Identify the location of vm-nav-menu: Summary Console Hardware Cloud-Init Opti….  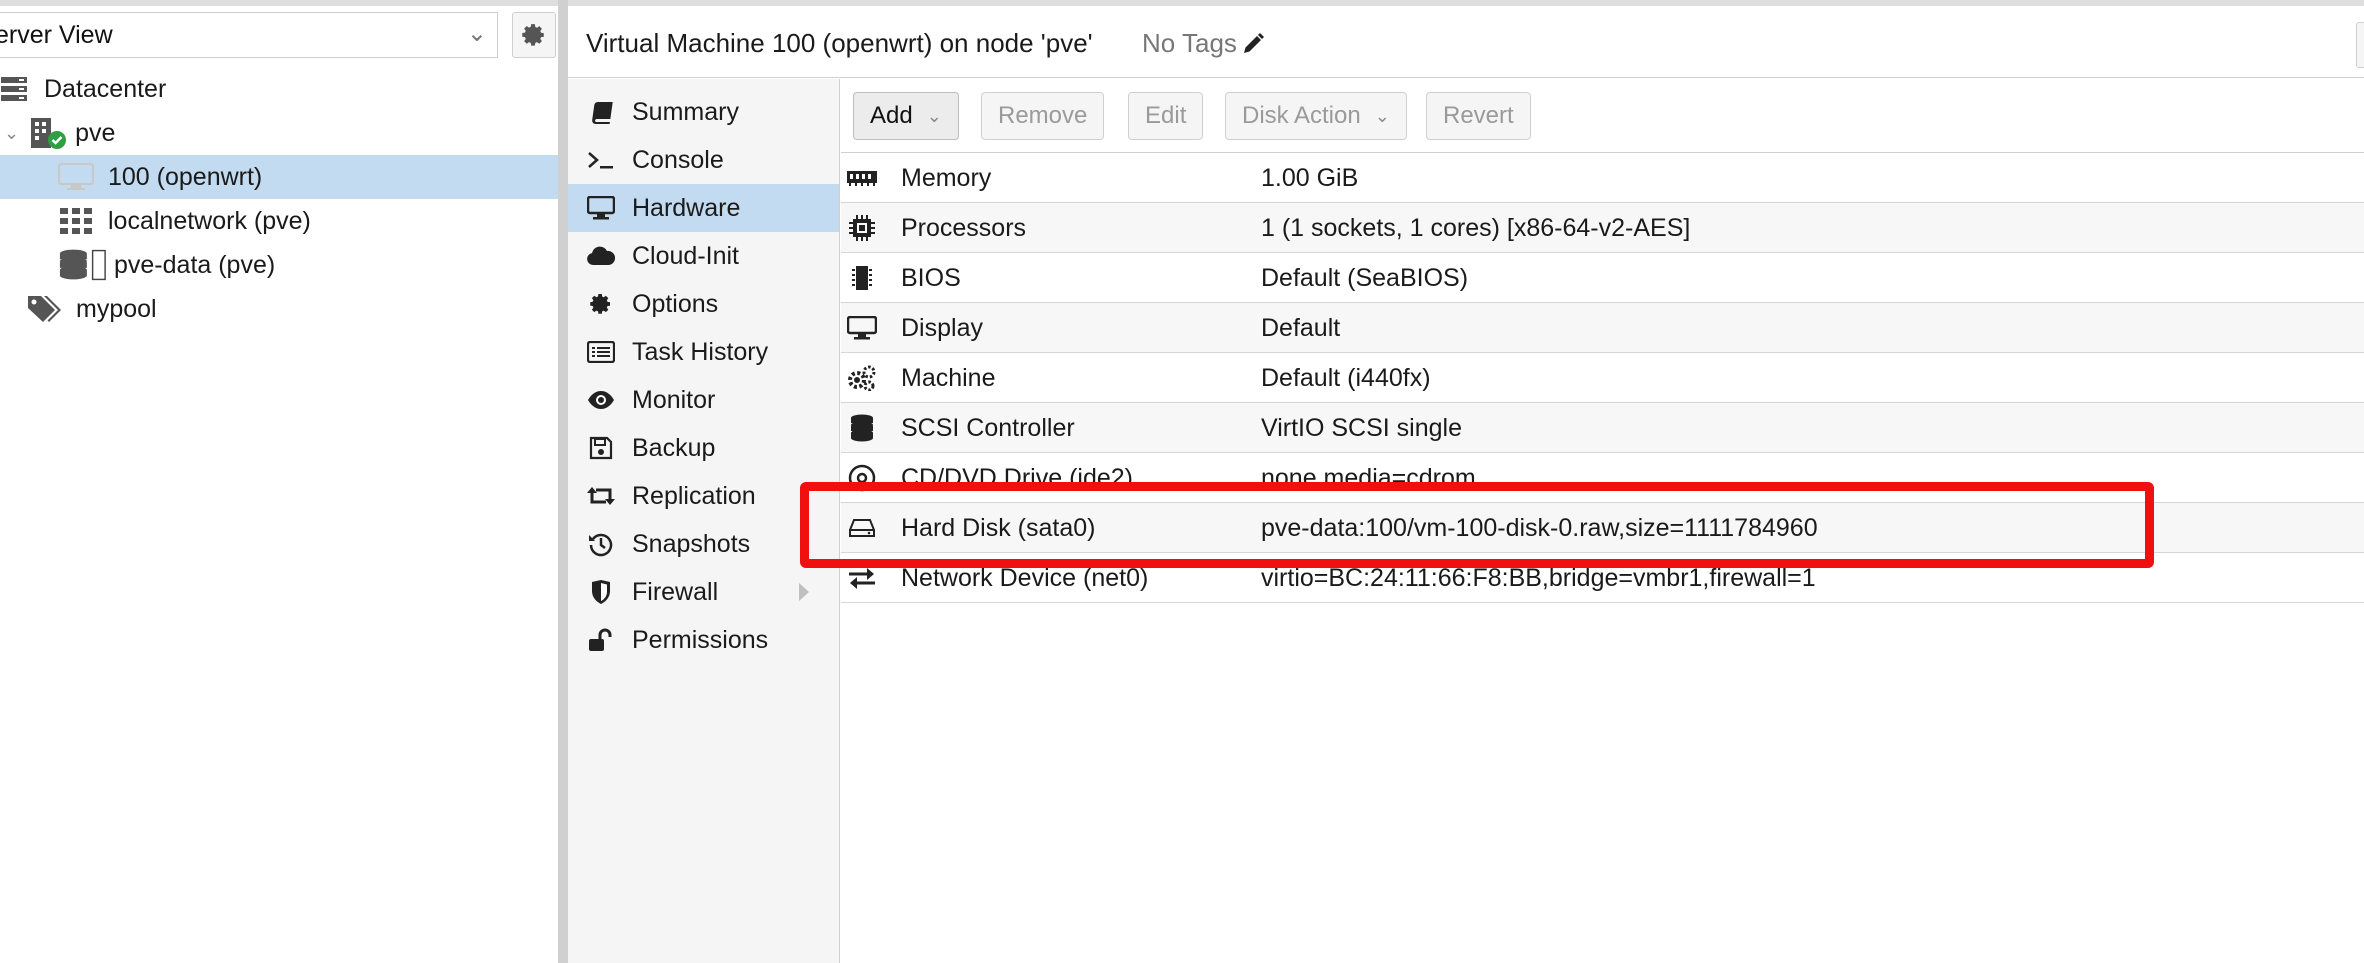
(704, 521).